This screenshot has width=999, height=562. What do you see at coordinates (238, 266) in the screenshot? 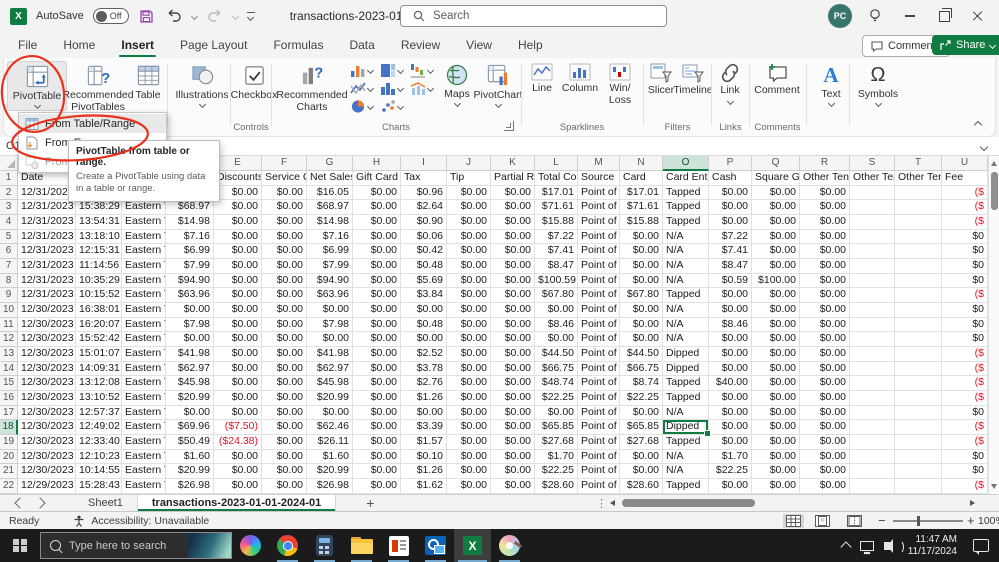
I see `cell-E7: $0.00` at bounding box center [238, 266].